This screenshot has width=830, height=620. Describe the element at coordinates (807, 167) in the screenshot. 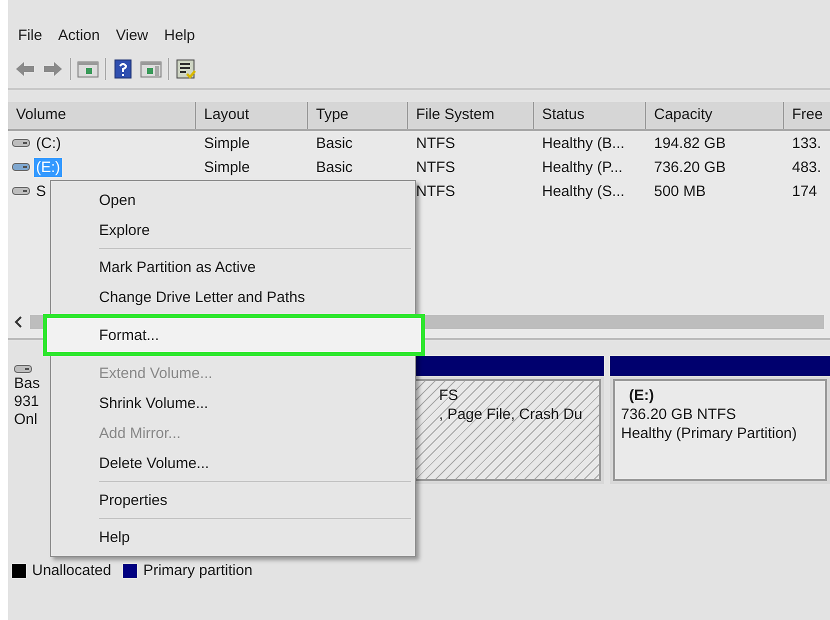

I see `table-cell: 483.` at that location.